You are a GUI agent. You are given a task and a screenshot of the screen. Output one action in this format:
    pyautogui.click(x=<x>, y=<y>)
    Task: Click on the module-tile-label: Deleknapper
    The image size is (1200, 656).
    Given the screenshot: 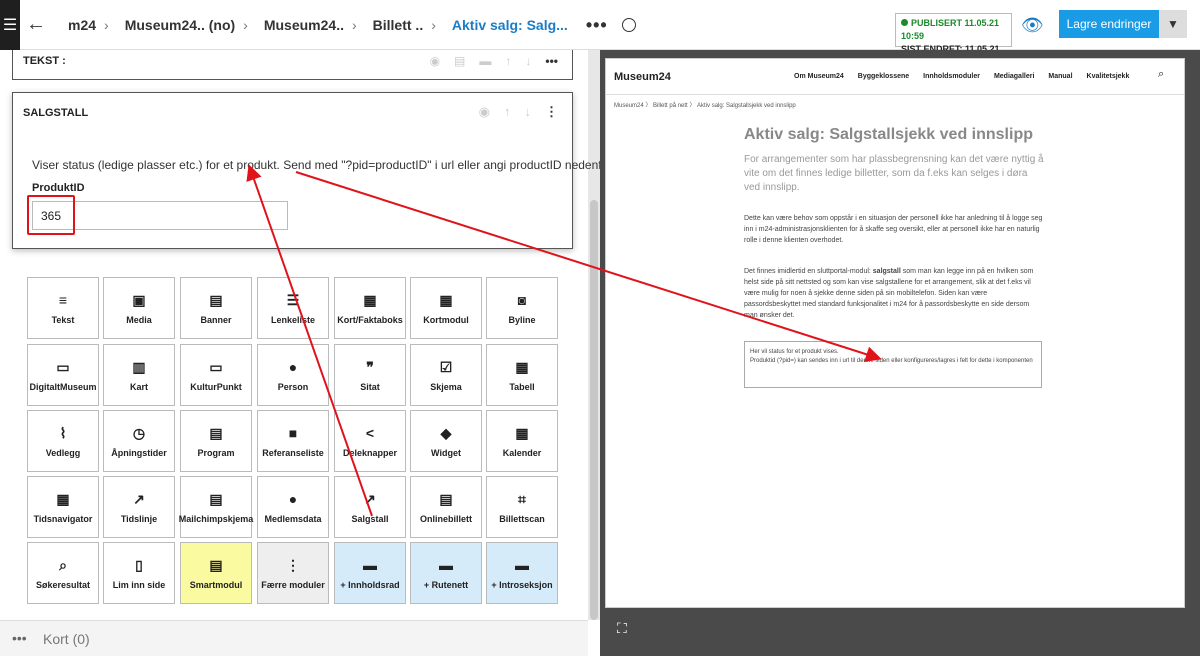 What is the action you would take?
    pyautogui.click(x=370, y=453)
    